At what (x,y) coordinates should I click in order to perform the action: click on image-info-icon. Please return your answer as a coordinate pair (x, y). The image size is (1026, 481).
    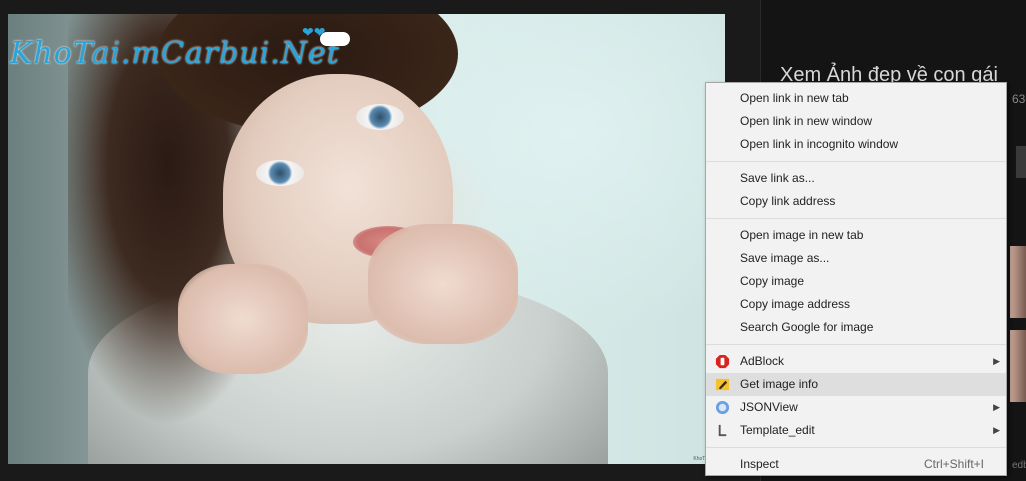
    Looking at the image, I should click on (722, 384).